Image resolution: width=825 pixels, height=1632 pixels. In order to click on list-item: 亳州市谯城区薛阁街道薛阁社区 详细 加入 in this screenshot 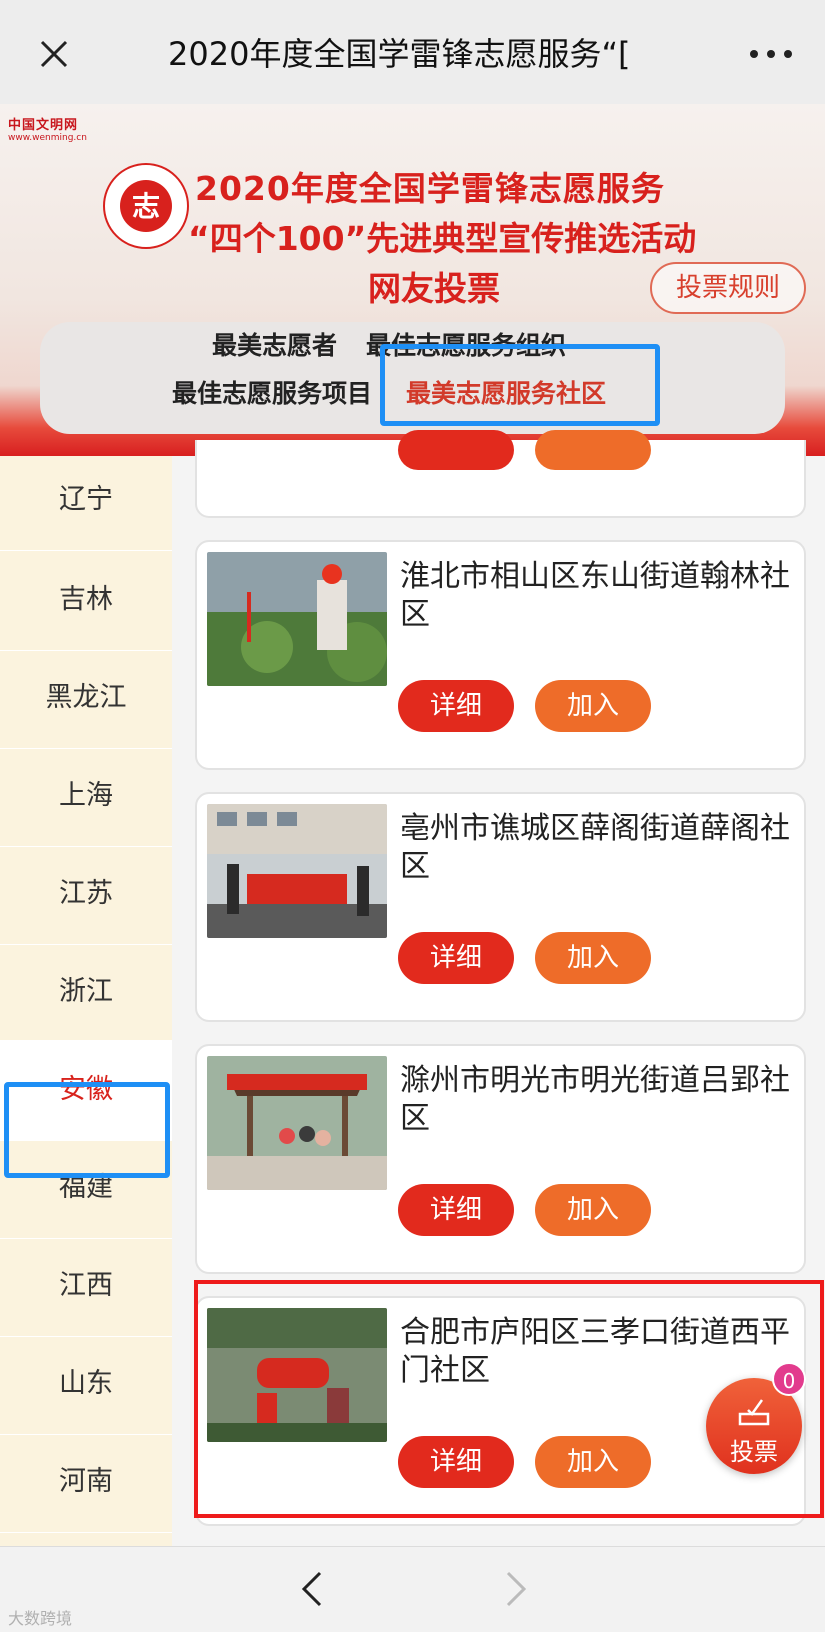, I will do `click(500, 907)`.